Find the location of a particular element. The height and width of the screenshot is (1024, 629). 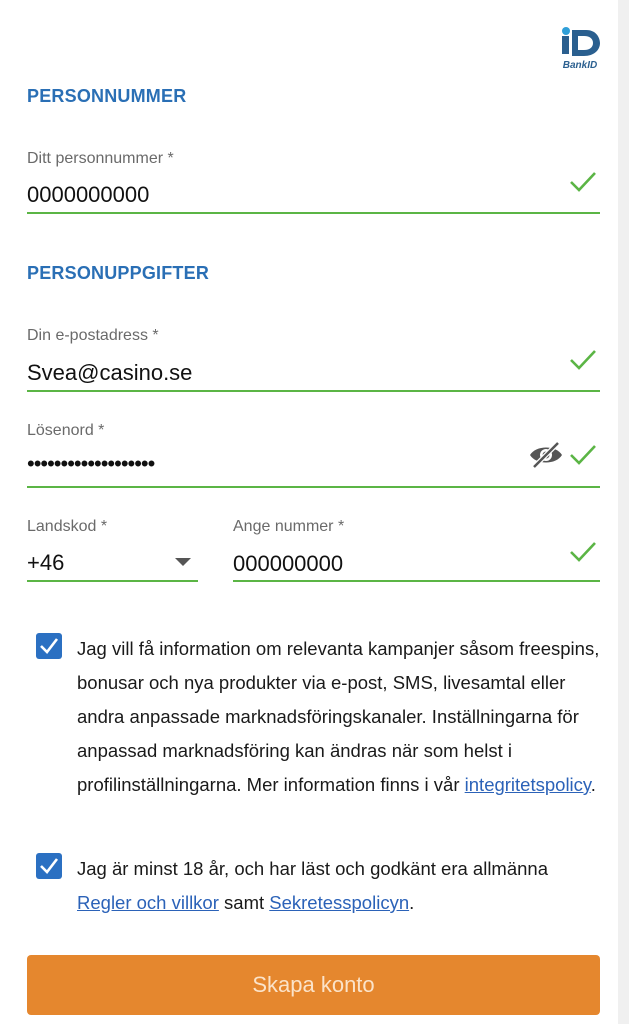

password-checkmark-icon is located at coordinates (583, 455).